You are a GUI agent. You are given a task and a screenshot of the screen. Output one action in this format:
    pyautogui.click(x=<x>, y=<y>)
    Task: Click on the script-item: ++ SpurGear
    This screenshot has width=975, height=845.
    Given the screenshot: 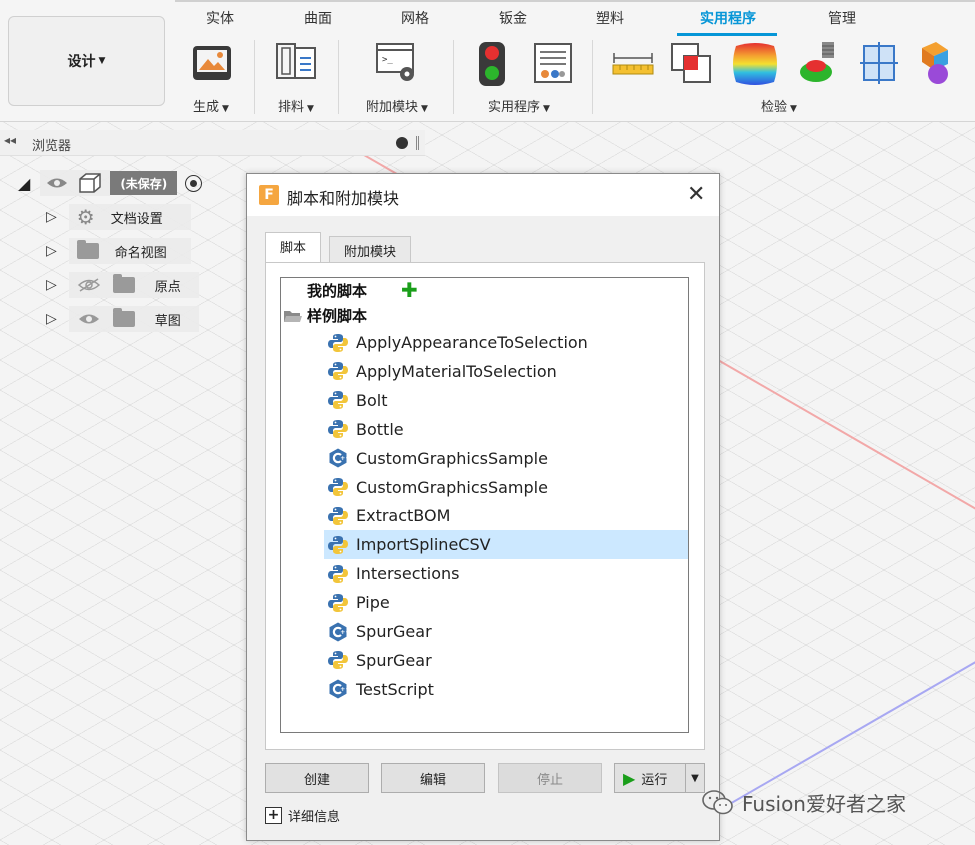 What is the action you would take?
    pyautogui.click(x=506, y=631)
    